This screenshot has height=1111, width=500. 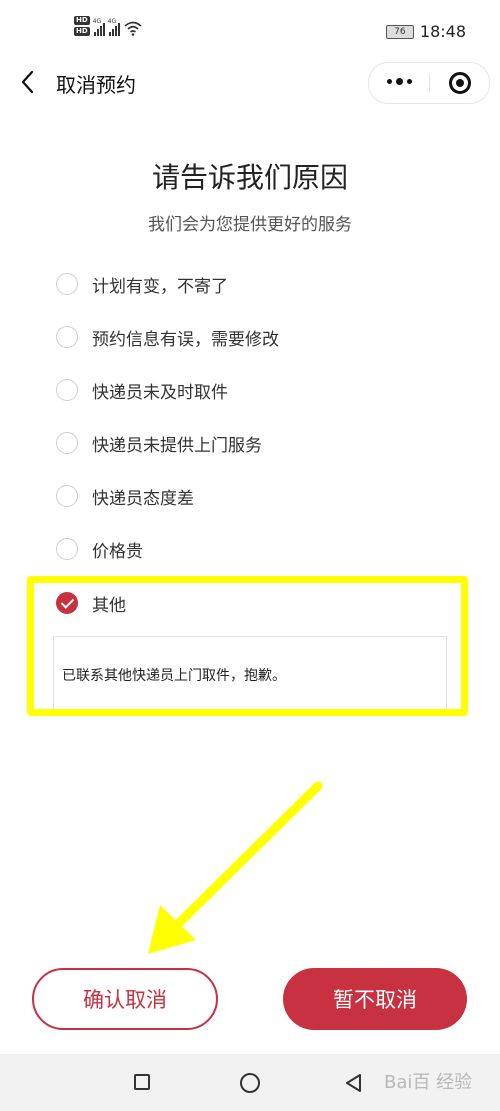 I want to click on status-bar-right: 76 18:48, so click(x=425, y=31).